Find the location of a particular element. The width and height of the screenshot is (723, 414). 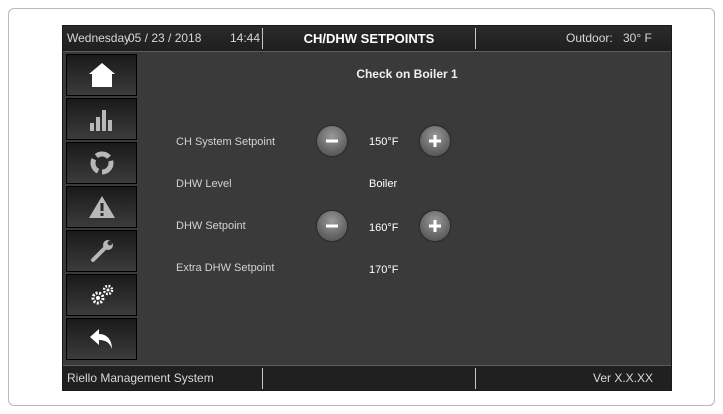

gears-icon is located at coordinates (102, 294).